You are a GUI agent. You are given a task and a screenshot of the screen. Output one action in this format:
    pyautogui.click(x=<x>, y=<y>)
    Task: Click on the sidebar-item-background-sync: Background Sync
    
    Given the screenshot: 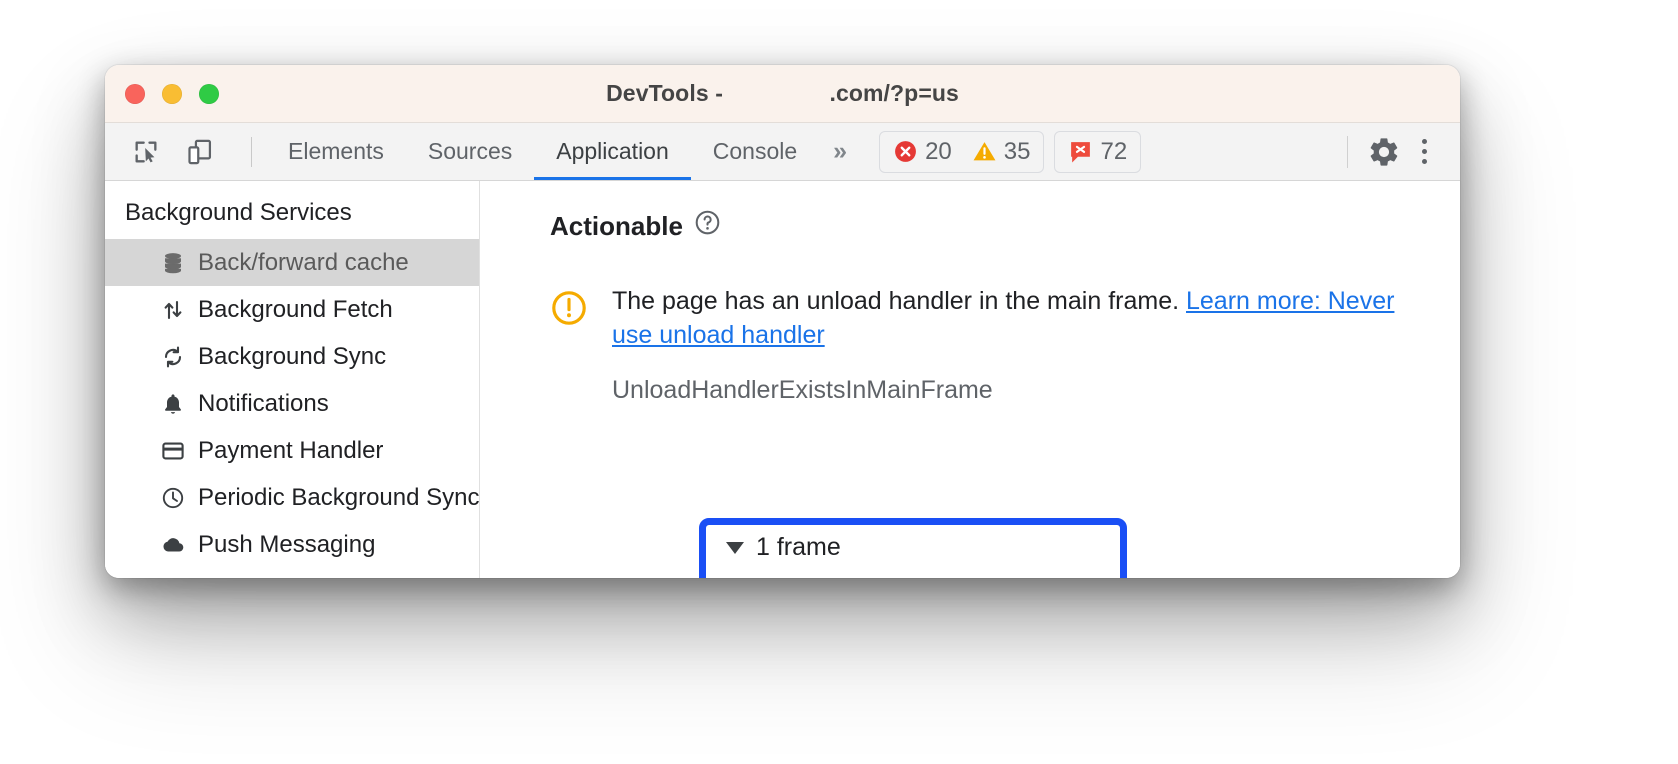 What is the action you would take?
    pyautogui.click(x=292, y=356)
    